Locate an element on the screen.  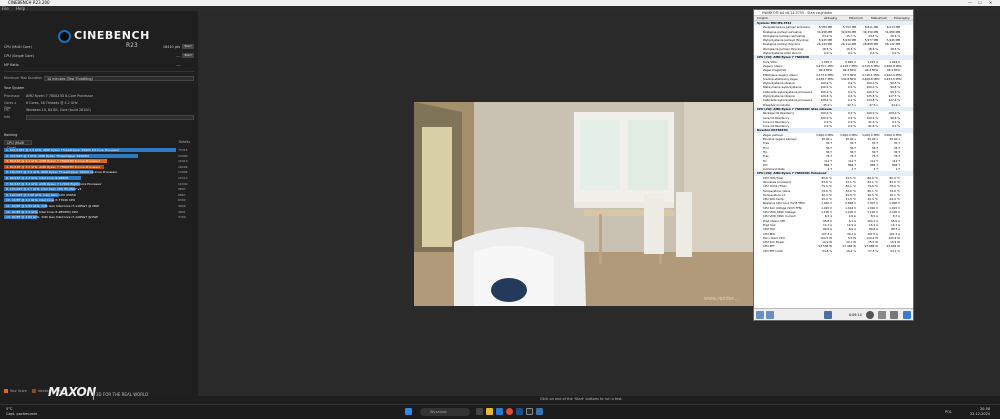
field-label: Processor is located at coordinates (12, 96).